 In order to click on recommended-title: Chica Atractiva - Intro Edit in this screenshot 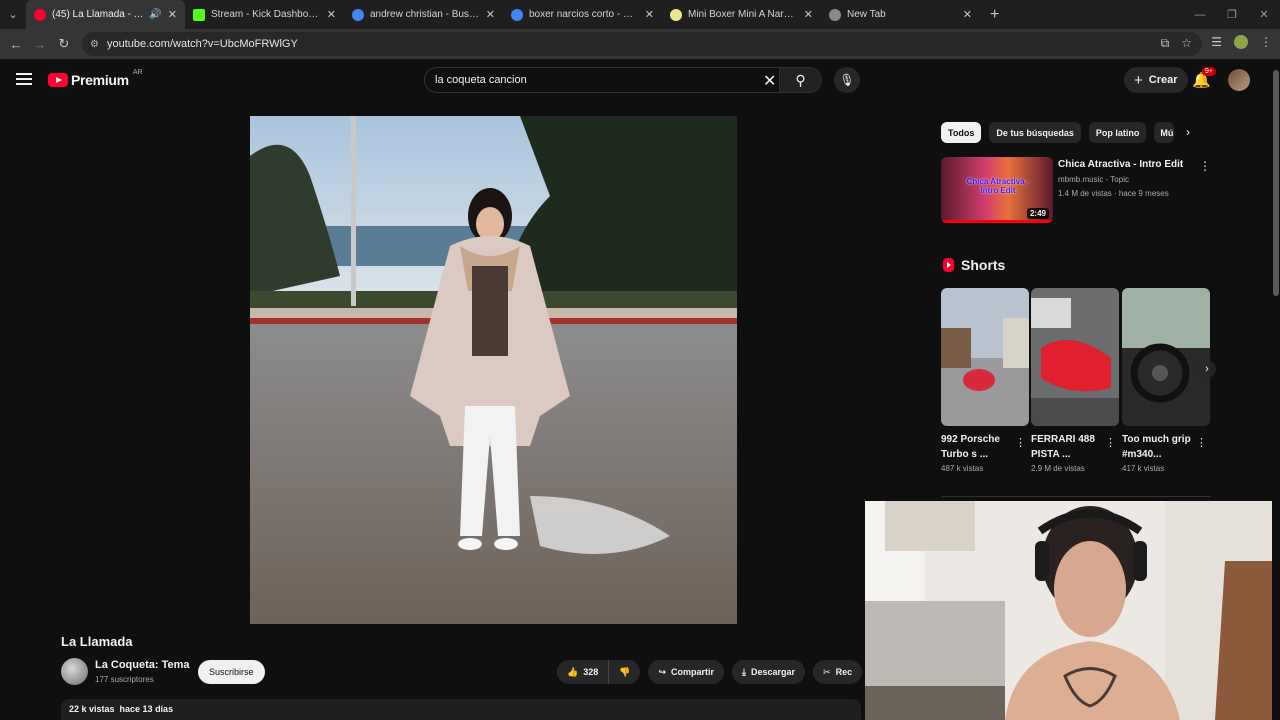, I will do `click(1120, 164)`.